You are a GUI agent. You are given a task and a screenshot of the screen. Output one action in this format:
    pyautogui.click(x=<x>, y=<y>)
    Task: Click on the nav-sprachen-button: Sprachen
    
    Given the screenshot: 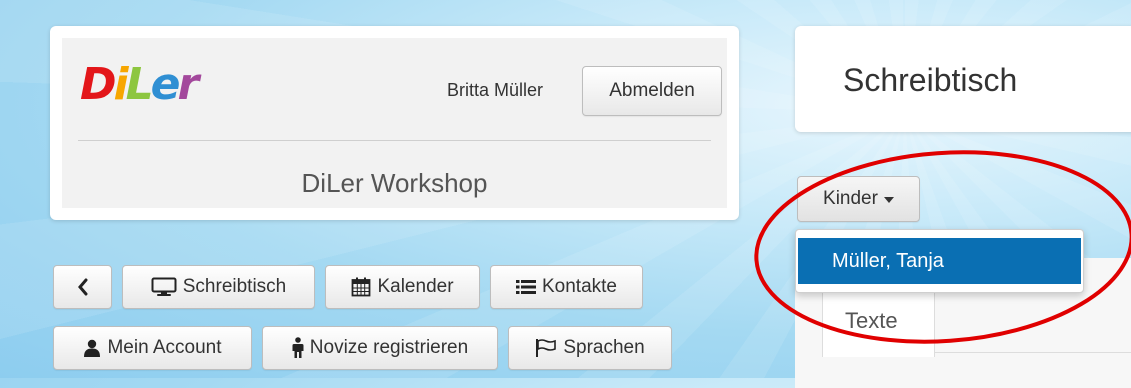 What is the action you would take?
    pyautogui.click(x=590, y=348)
    